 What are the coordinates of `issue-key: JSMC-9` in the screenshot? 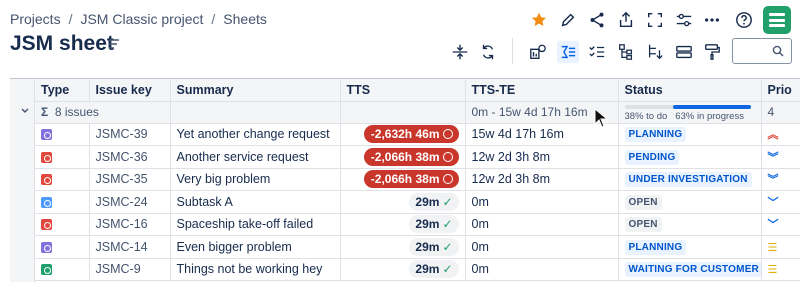 It's located at (118, 269).